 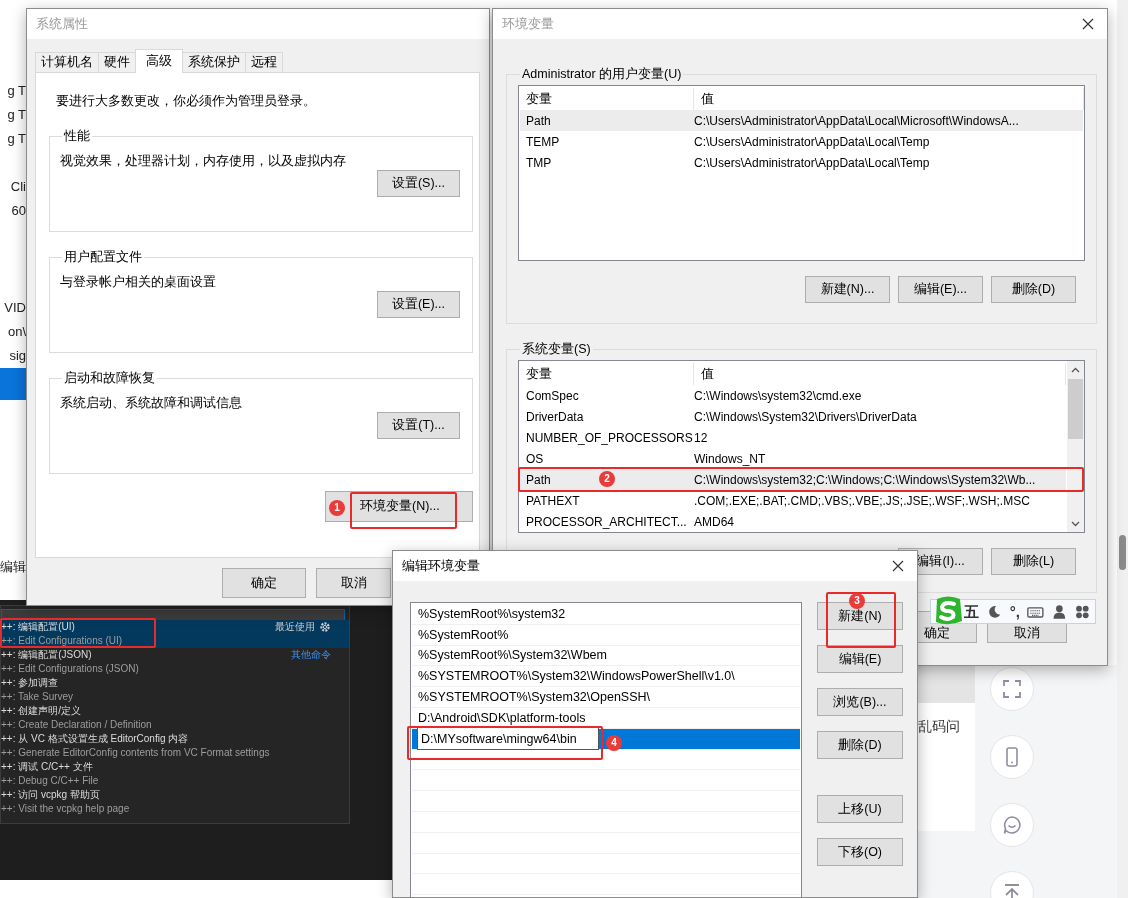 What do you see at coordinates (793, 458) in the screenshot?
I see `table-row: OS Windows_NT` at bounding box center [793, 458].